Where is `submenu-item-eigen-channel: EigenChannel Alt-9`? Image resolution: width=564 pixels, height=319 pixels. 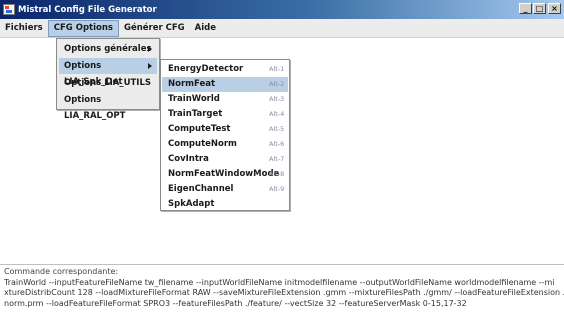 submenu-item-eigen-channel: EigenChannel Alt-9 is located at coordinates (225, 189).